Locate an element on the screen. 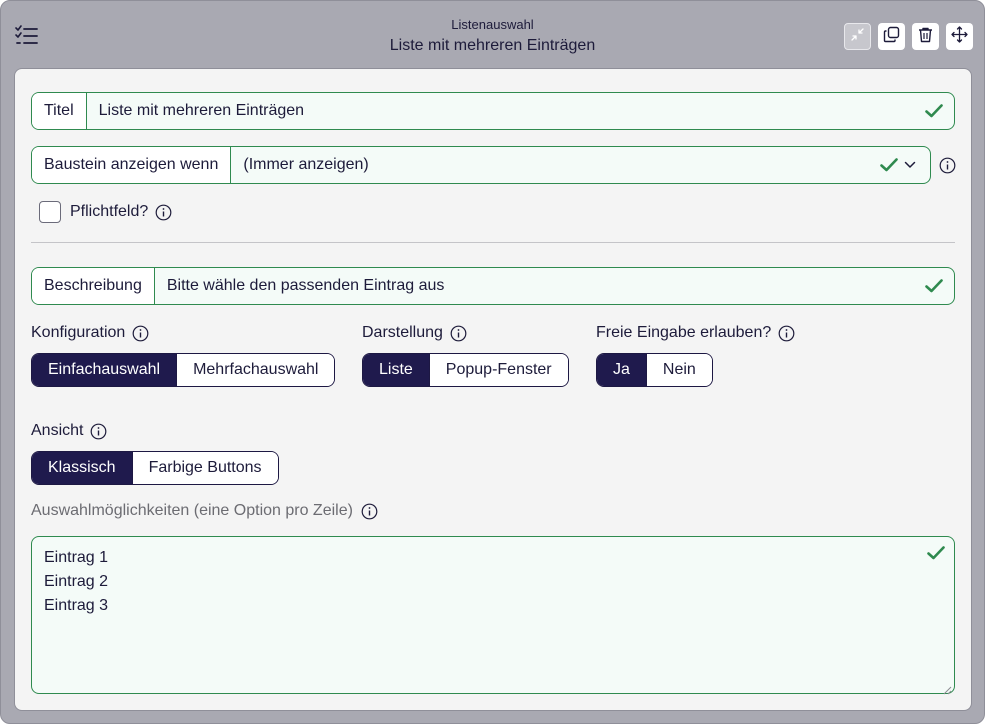  option-line: Eintrag 2 is located at coordinates (76, 581).